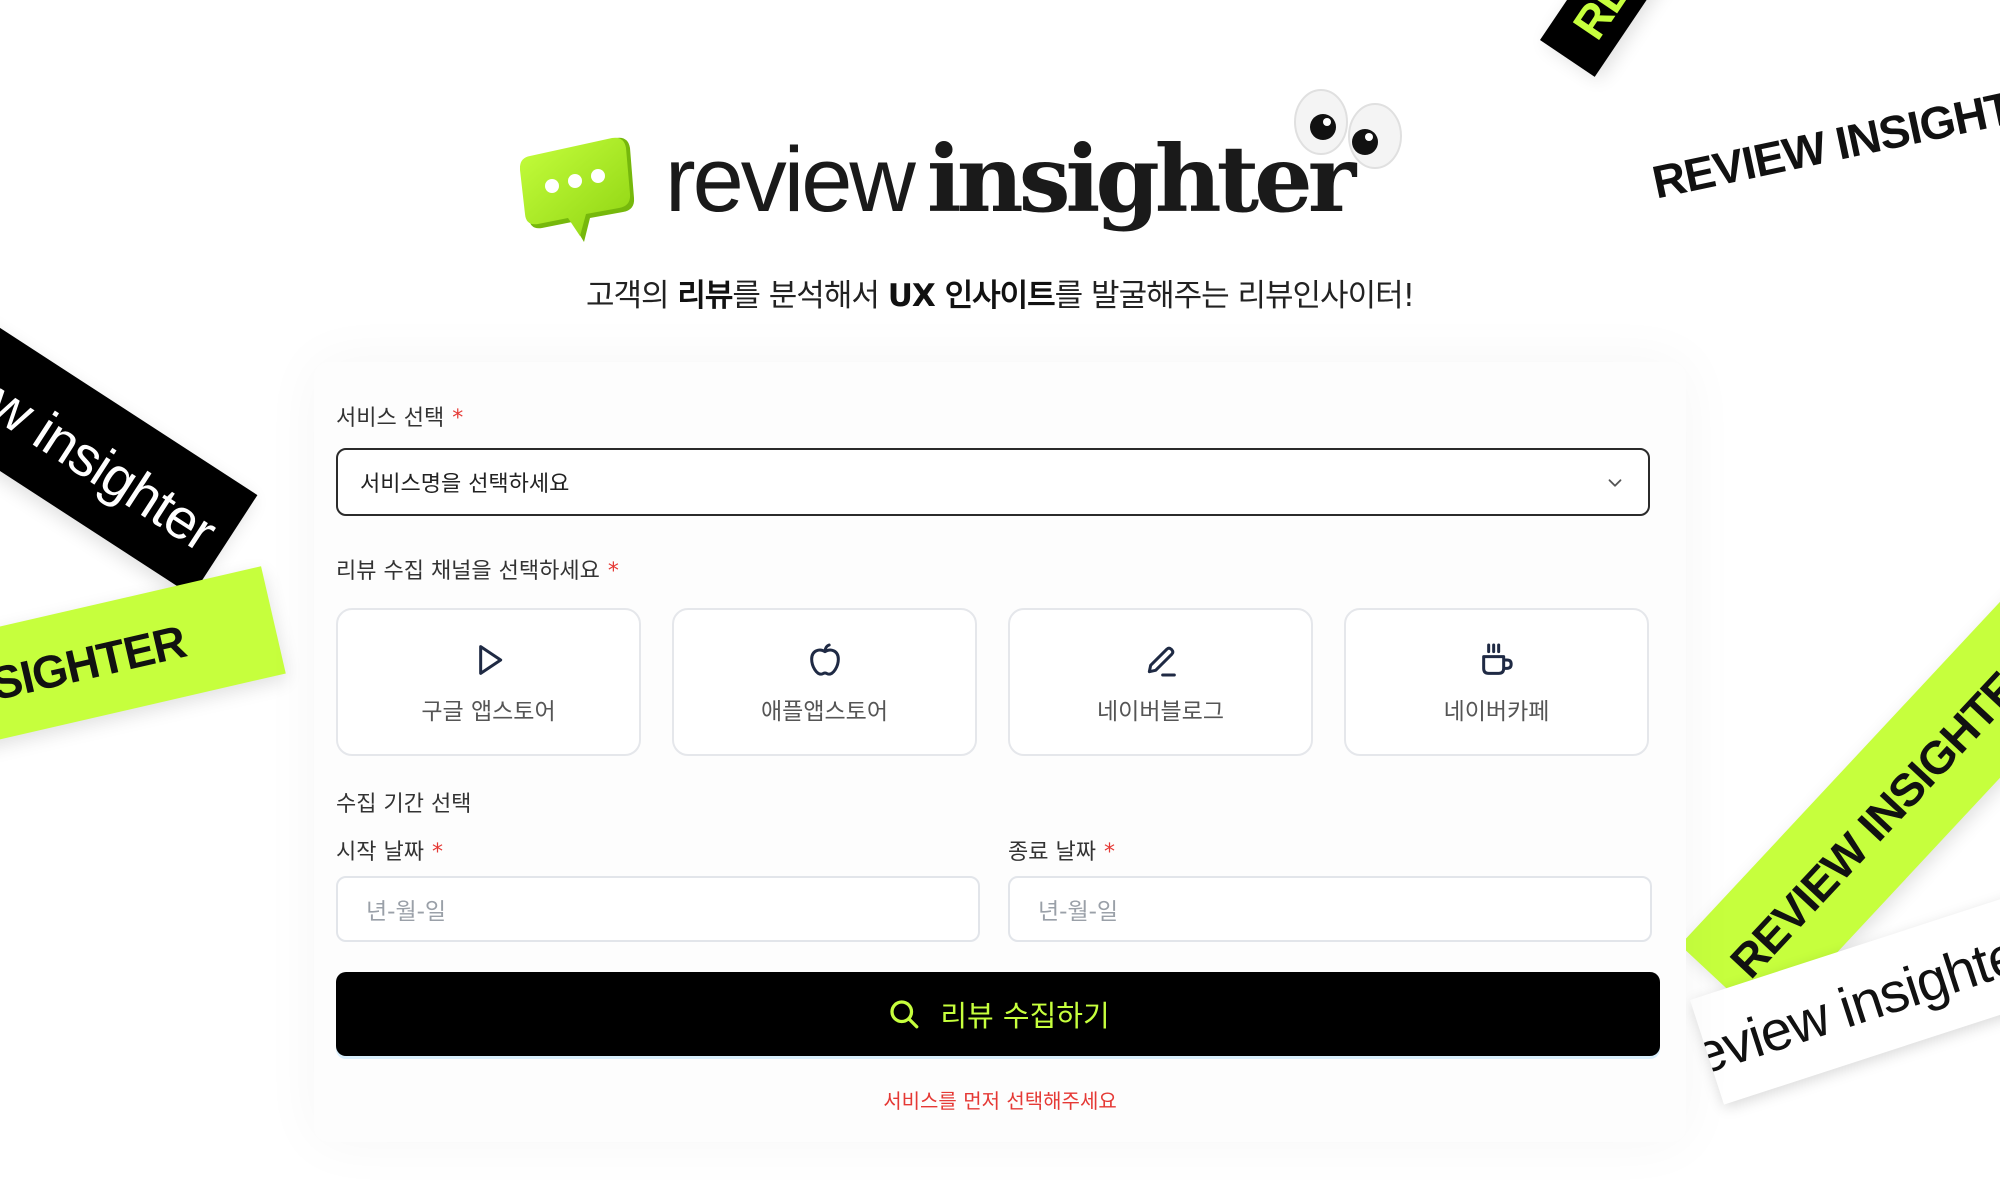  What do you see at coordinates (468, 571) in the screenshot?
I see `channel-label-text: 리뷰 수집 채널을 선택하세요` at bounding box center [468, 571].